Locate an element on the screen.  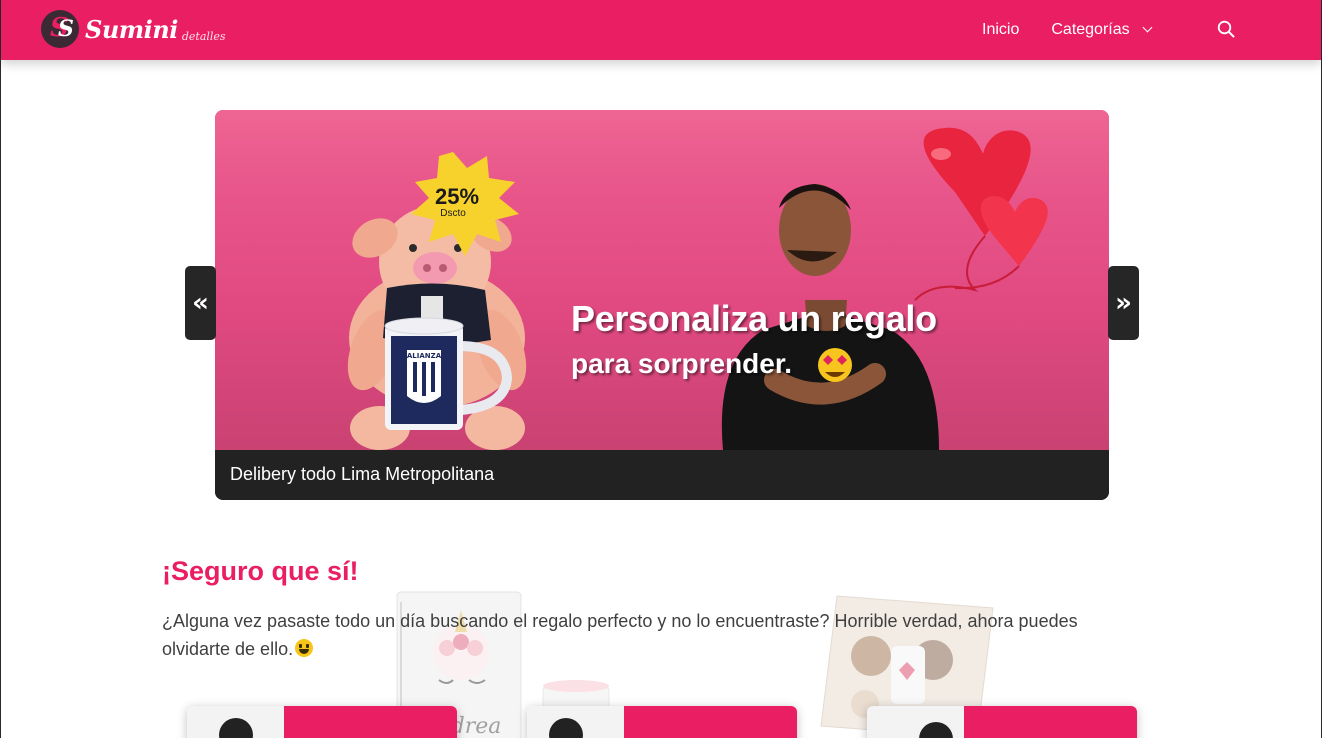
main-nav: Inicio Categorías is located at coordinates (1067, 30).